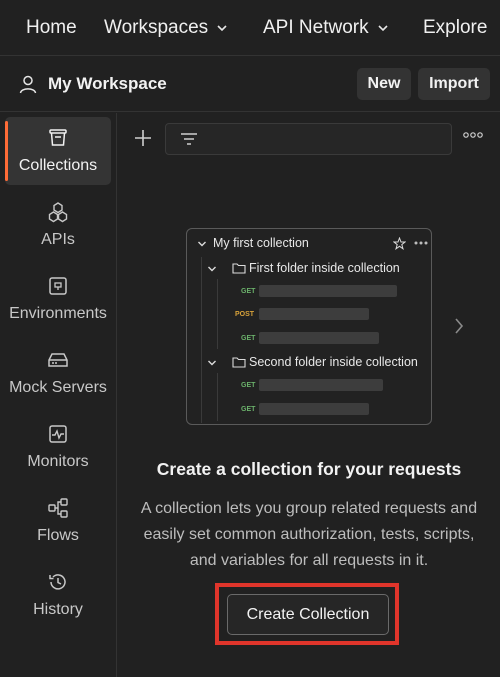  I want to click on new-button-label: New, so click(384, 83).